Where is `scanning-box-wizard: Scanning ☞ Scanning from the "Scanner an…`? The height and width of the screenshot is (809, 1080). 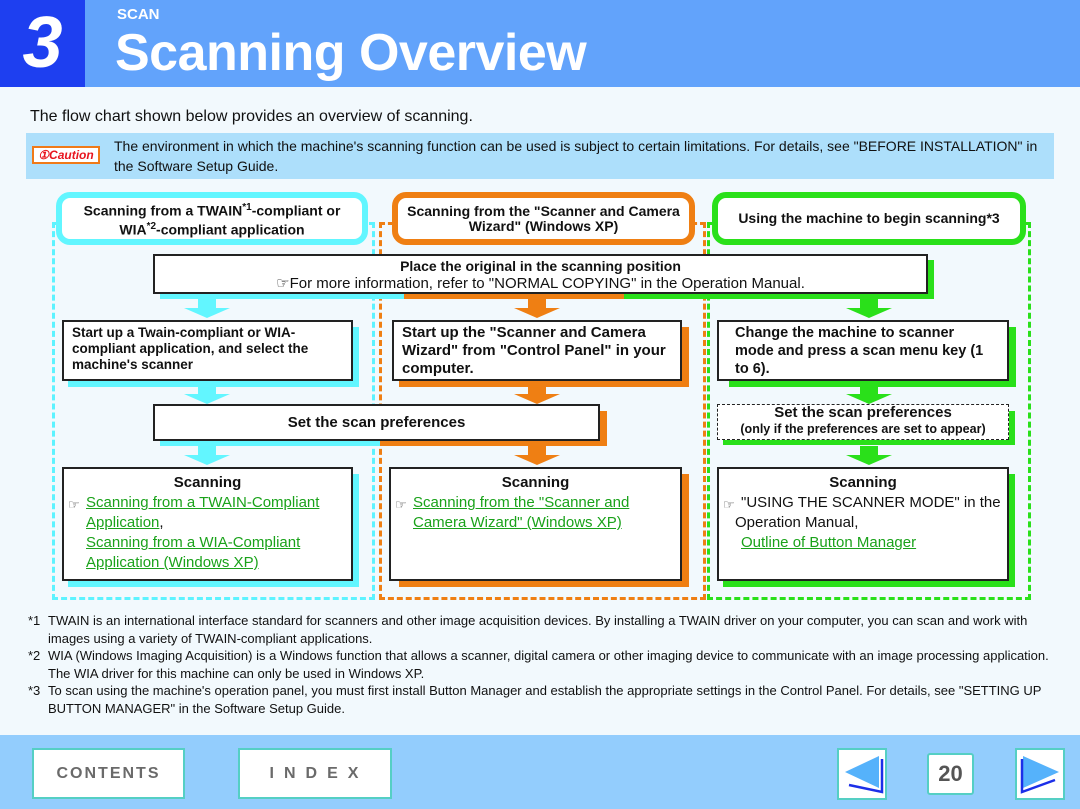
scanning-box-wizard: Scanning ☞ Scanning from the "Scanner an… is located at coordinates (535, 524).